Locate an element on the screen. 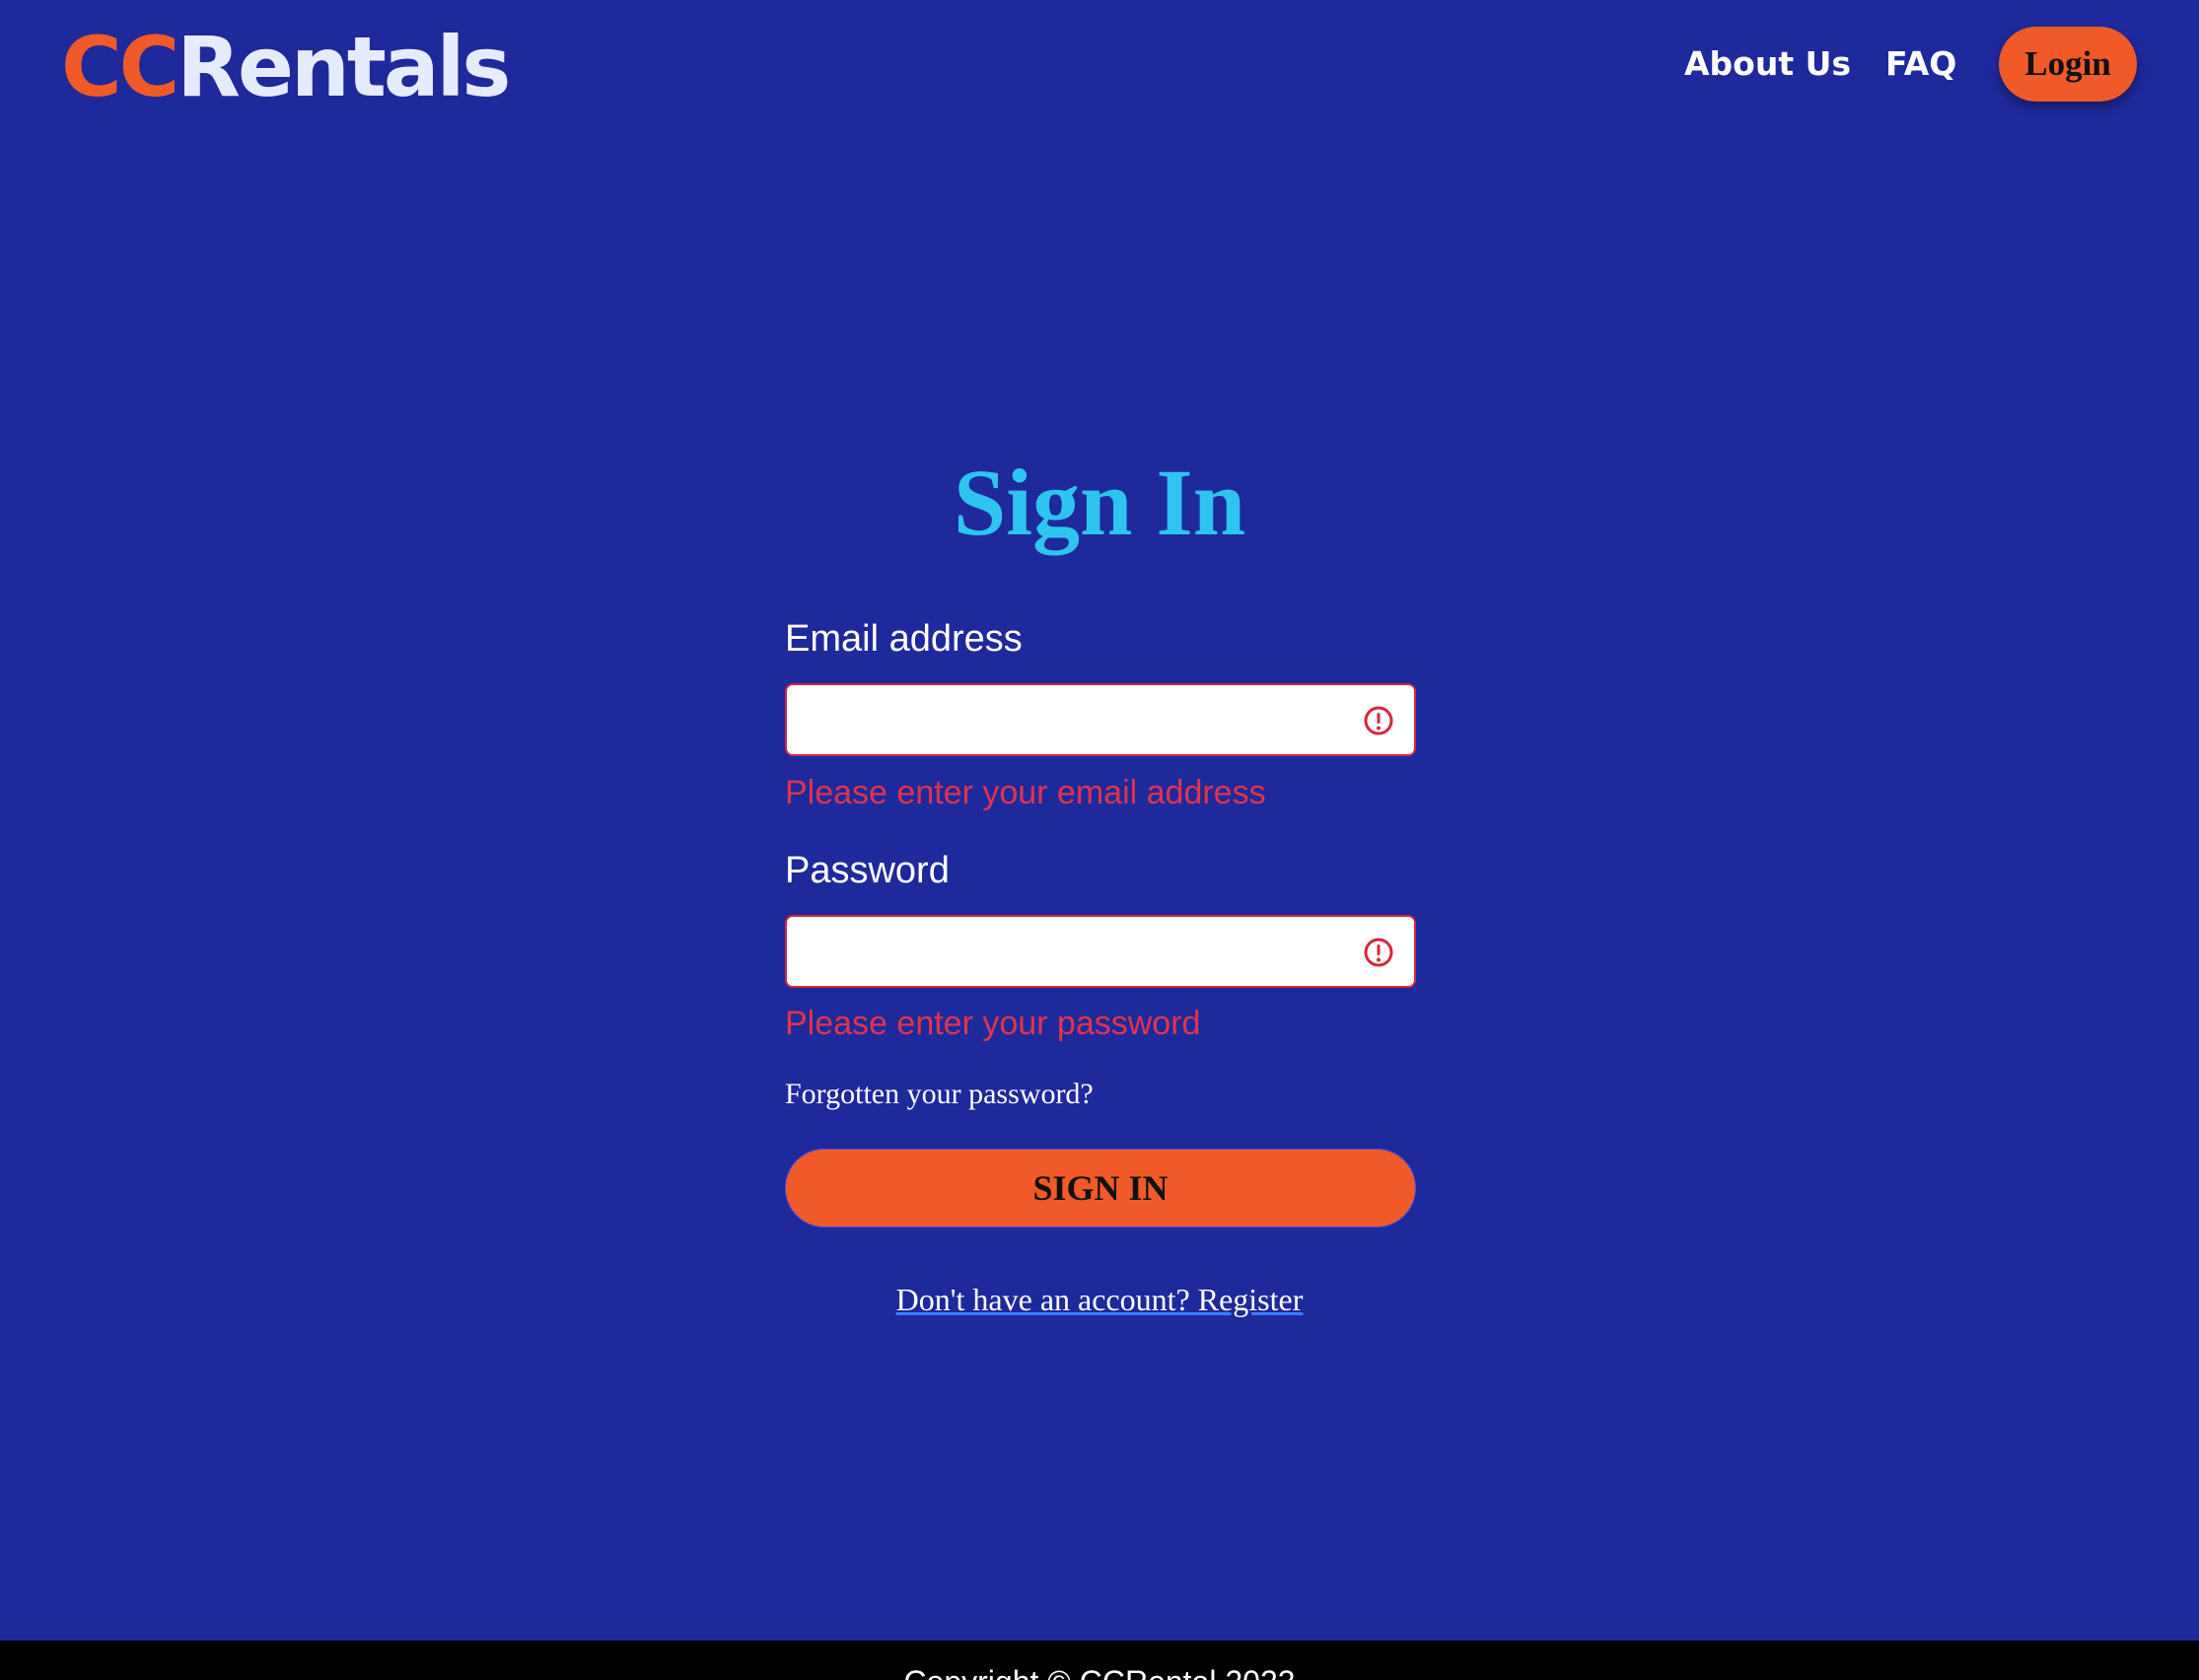  register-prompt: Don't have an account? Register is located at coordinates (1099, 1299).